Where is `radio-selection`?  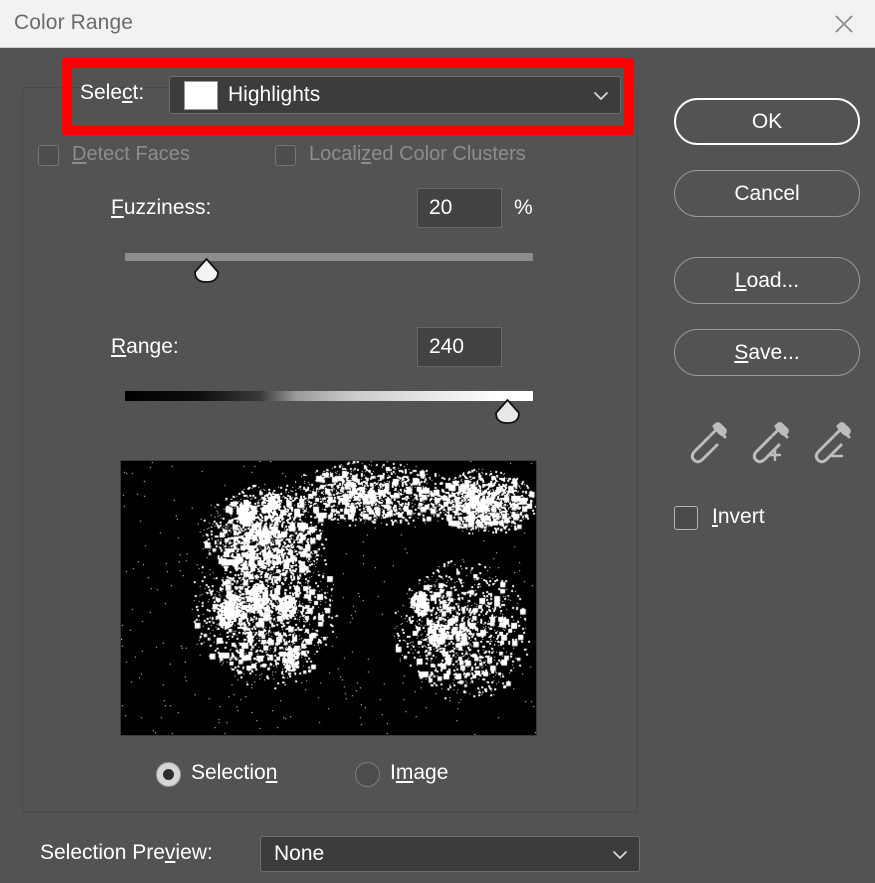
radio-selection is located at coordinates (168, 774).